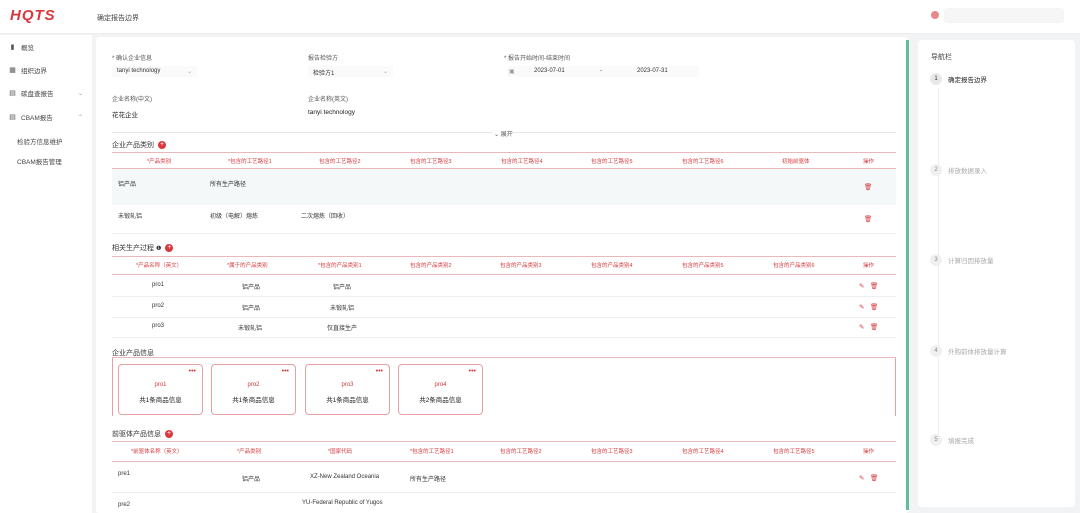 The width and height of the screenshot is (1080, 513). Describe the element at coordinates (132, 100) in the screenshot. I see `cn-name-label: 企业名称(中文)` at that location.